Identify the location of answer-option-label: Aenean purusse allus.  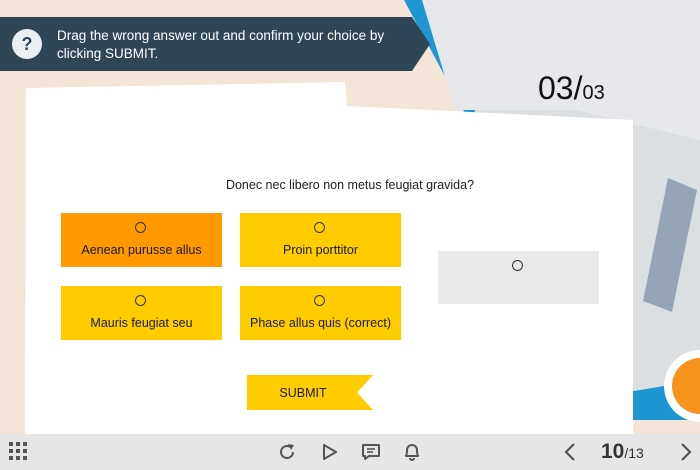
(141, 250).